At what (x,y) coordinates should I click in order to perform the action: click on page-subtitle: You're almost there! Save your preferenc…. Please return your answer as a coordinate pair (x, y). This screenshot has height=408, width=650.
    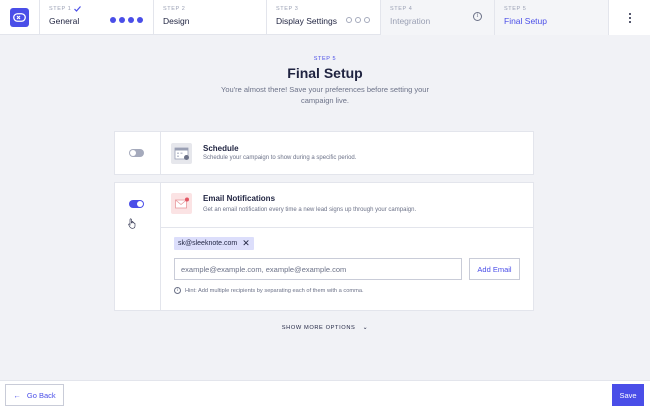
    Looking at the image, I should click on (325, 95).